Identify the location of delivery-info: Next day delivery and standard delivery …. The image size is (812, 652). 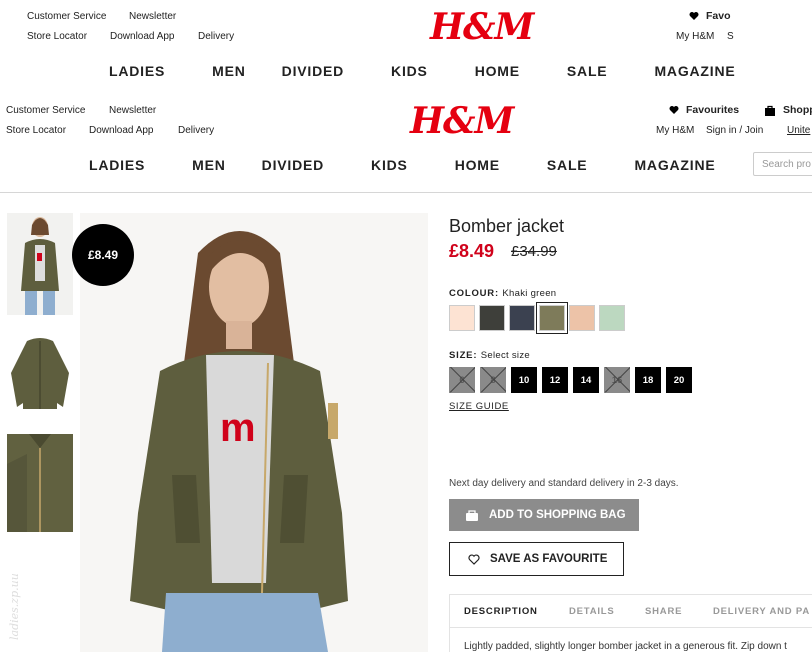
(564, 483).